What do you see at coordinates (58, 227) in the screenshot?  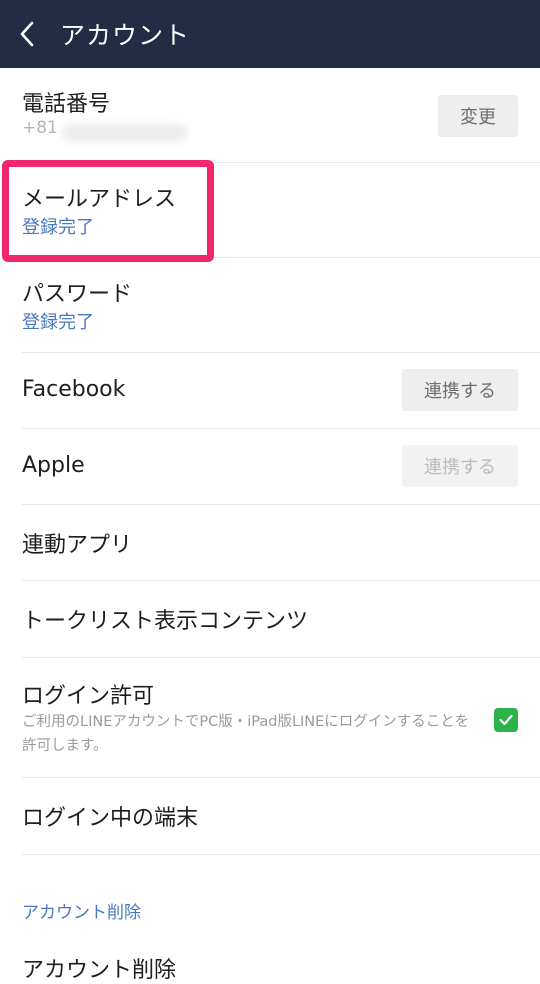 I see `email-status: 登録完了` at bounding box center [58, 227].